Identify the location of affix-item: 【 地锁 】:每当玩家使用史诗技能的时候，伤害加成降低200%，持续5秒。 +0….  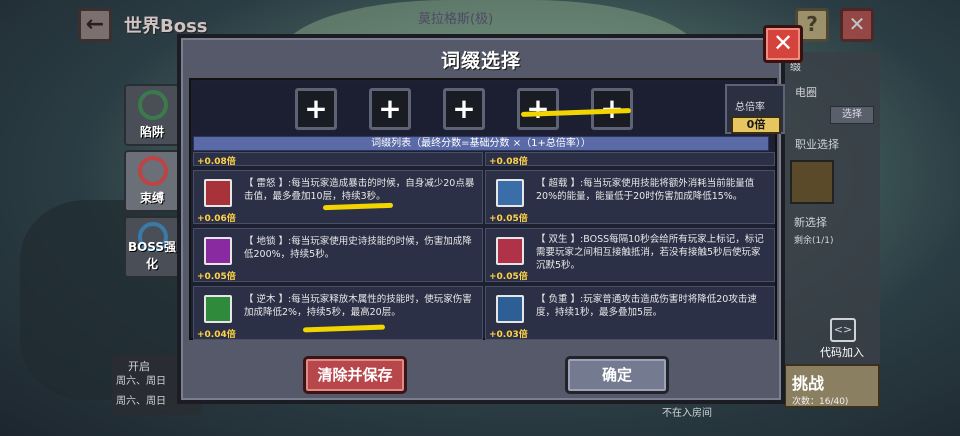
(338, 255).